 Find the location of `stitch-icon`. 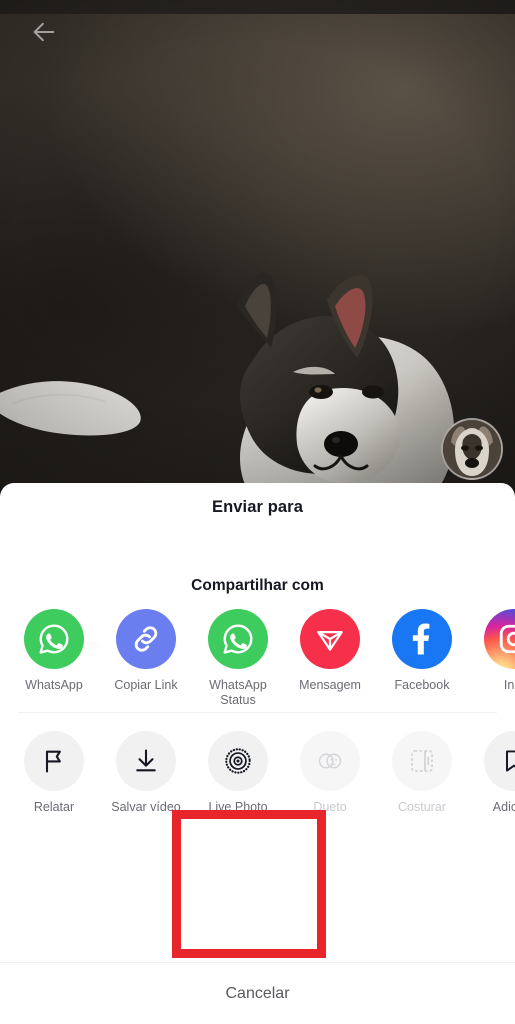

stitch-icon is located at coordinates (422, 760).